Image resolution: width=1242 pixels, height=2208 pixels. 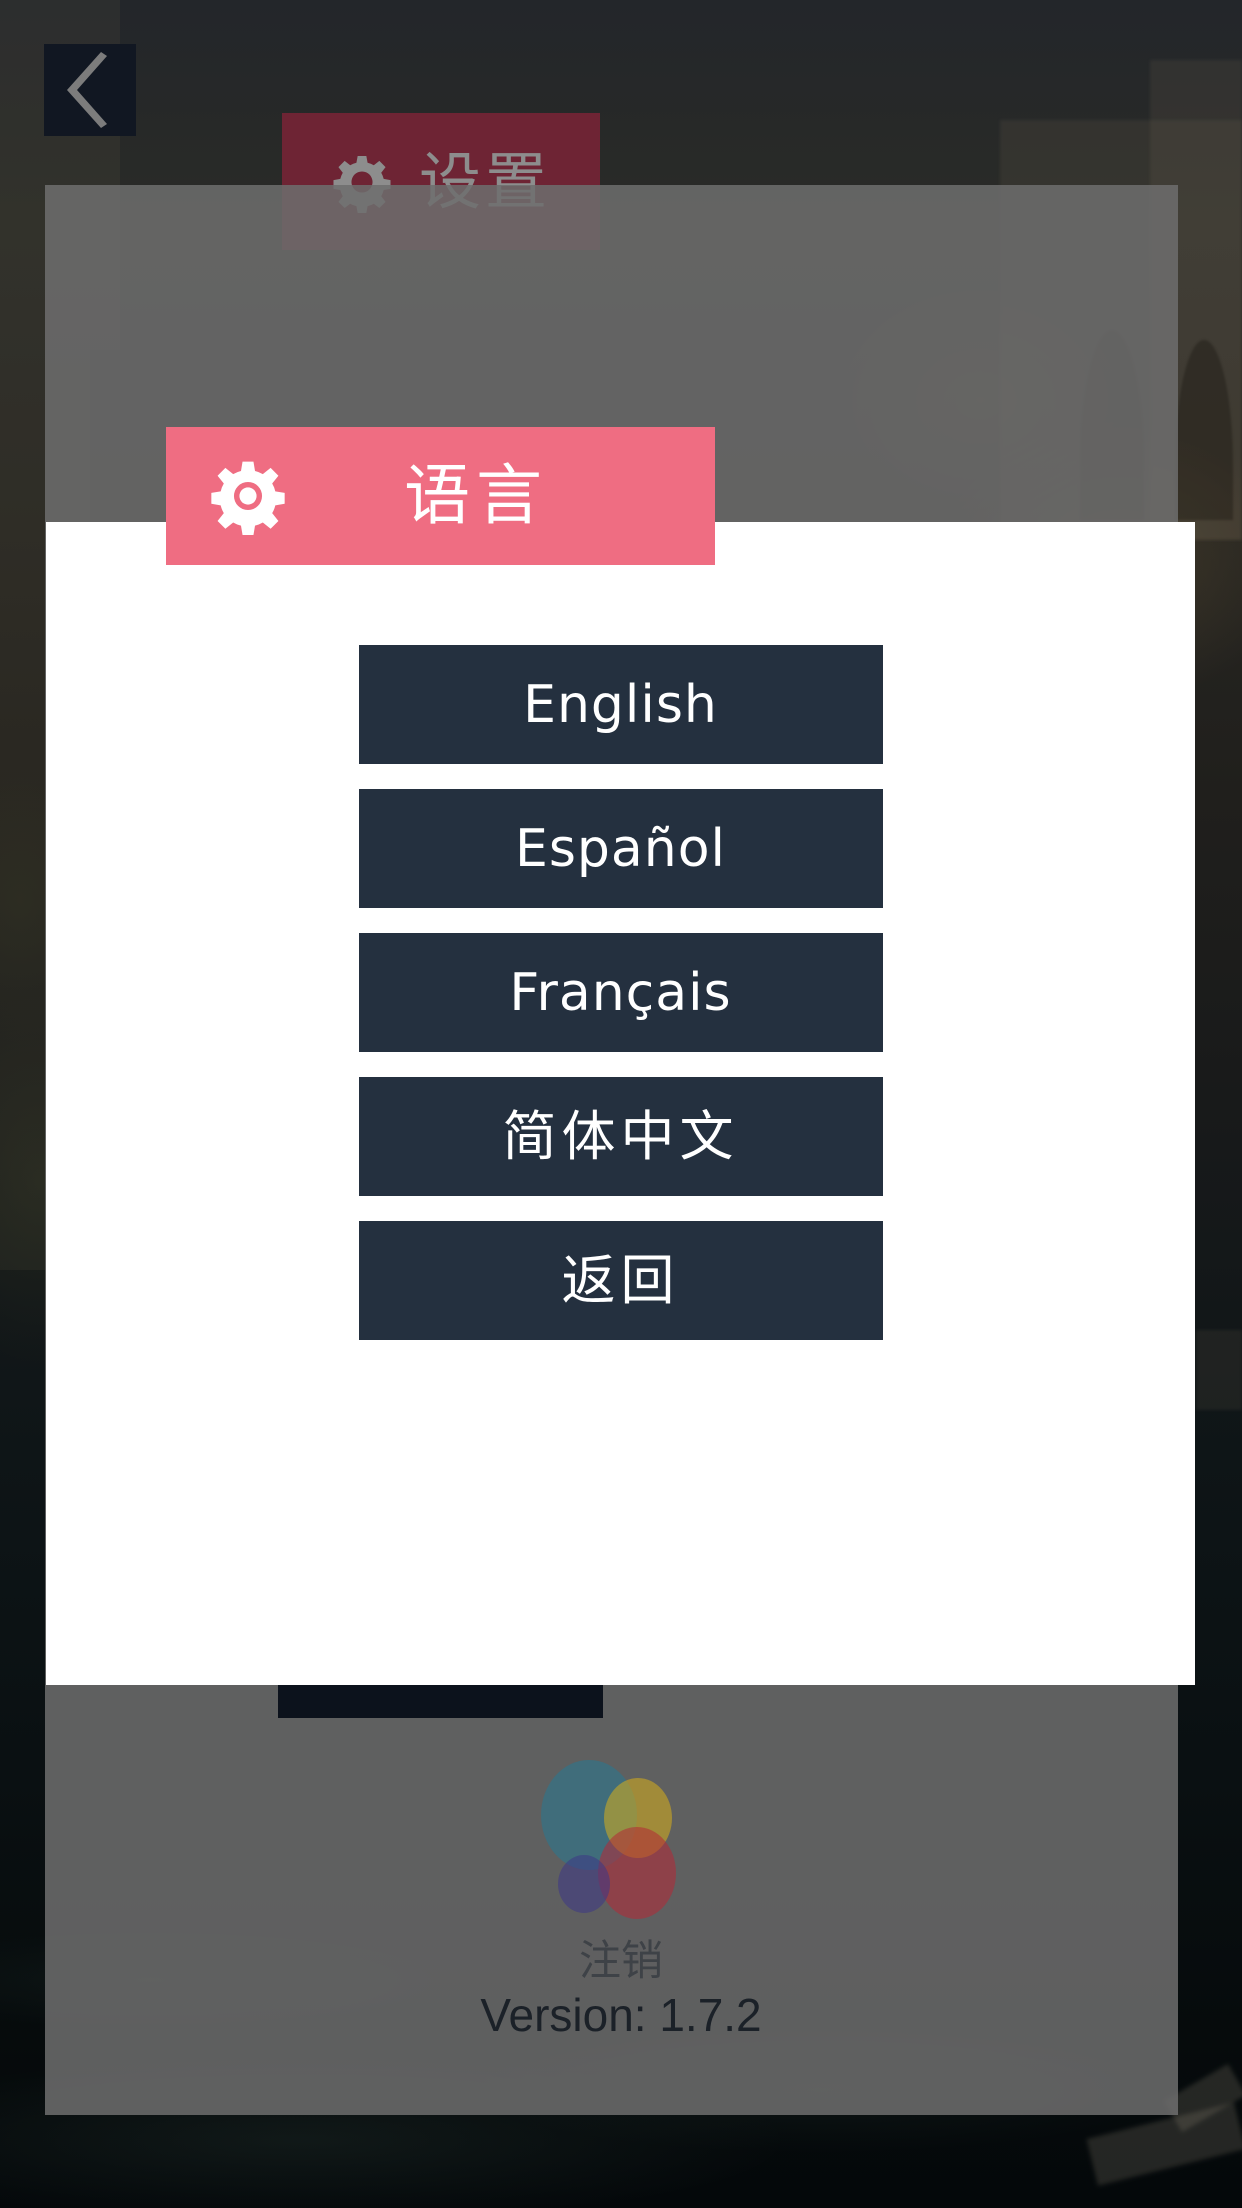 I want to click on language-option-english: English, so click(x=620, y=704).